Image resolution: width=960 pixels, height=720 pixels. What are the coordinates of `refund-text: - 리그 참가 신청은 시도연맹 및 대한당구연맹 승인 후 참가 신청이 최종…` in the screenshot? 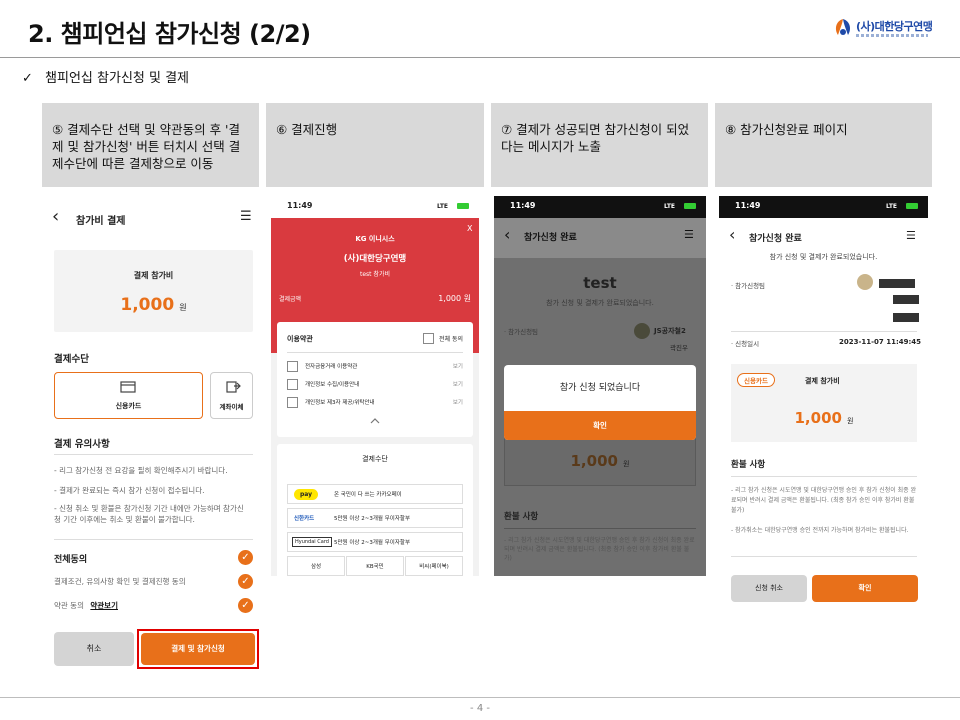 It's located at (599, 549).